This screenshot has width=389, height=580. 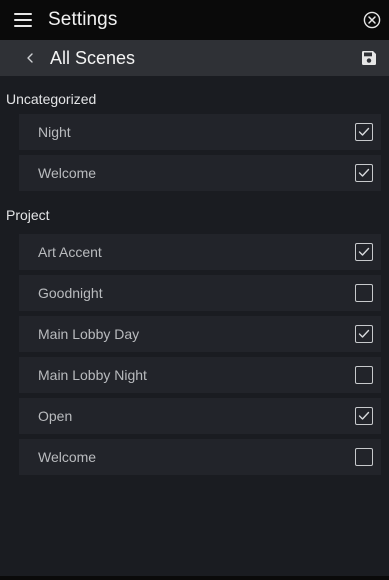 I want to click on scene-row-main-lobby-night: Main Lobby Night, so click(x=200, y=375).